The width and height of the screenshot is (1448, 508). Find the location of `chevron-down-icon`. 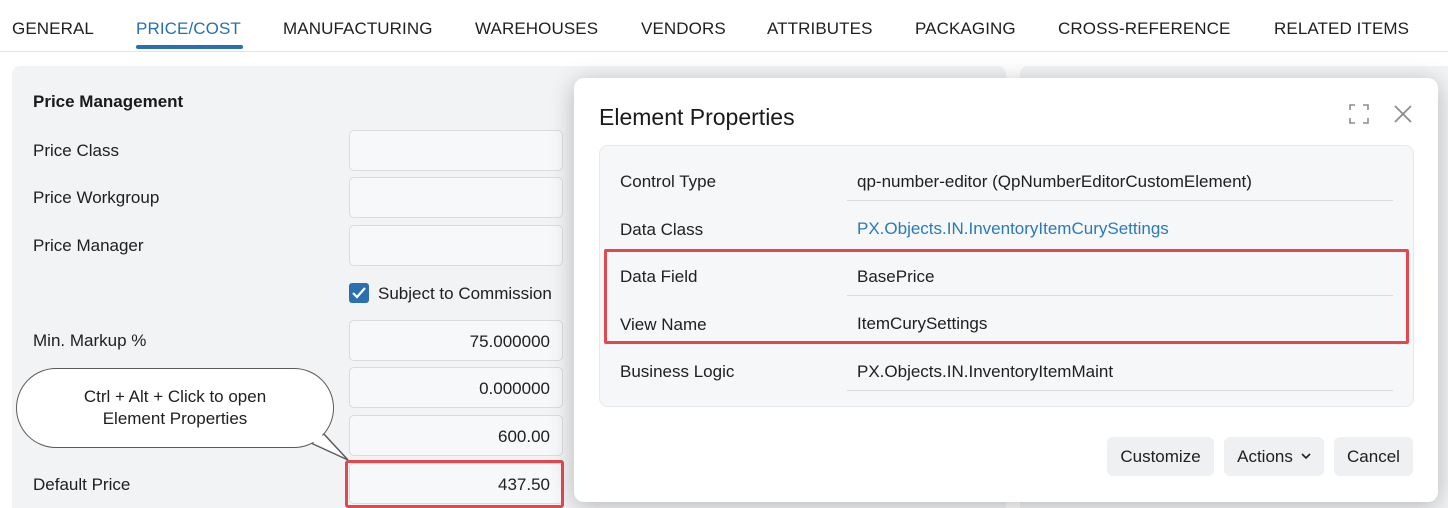

chevron-down-icon is located at coordinates (1306, 456).